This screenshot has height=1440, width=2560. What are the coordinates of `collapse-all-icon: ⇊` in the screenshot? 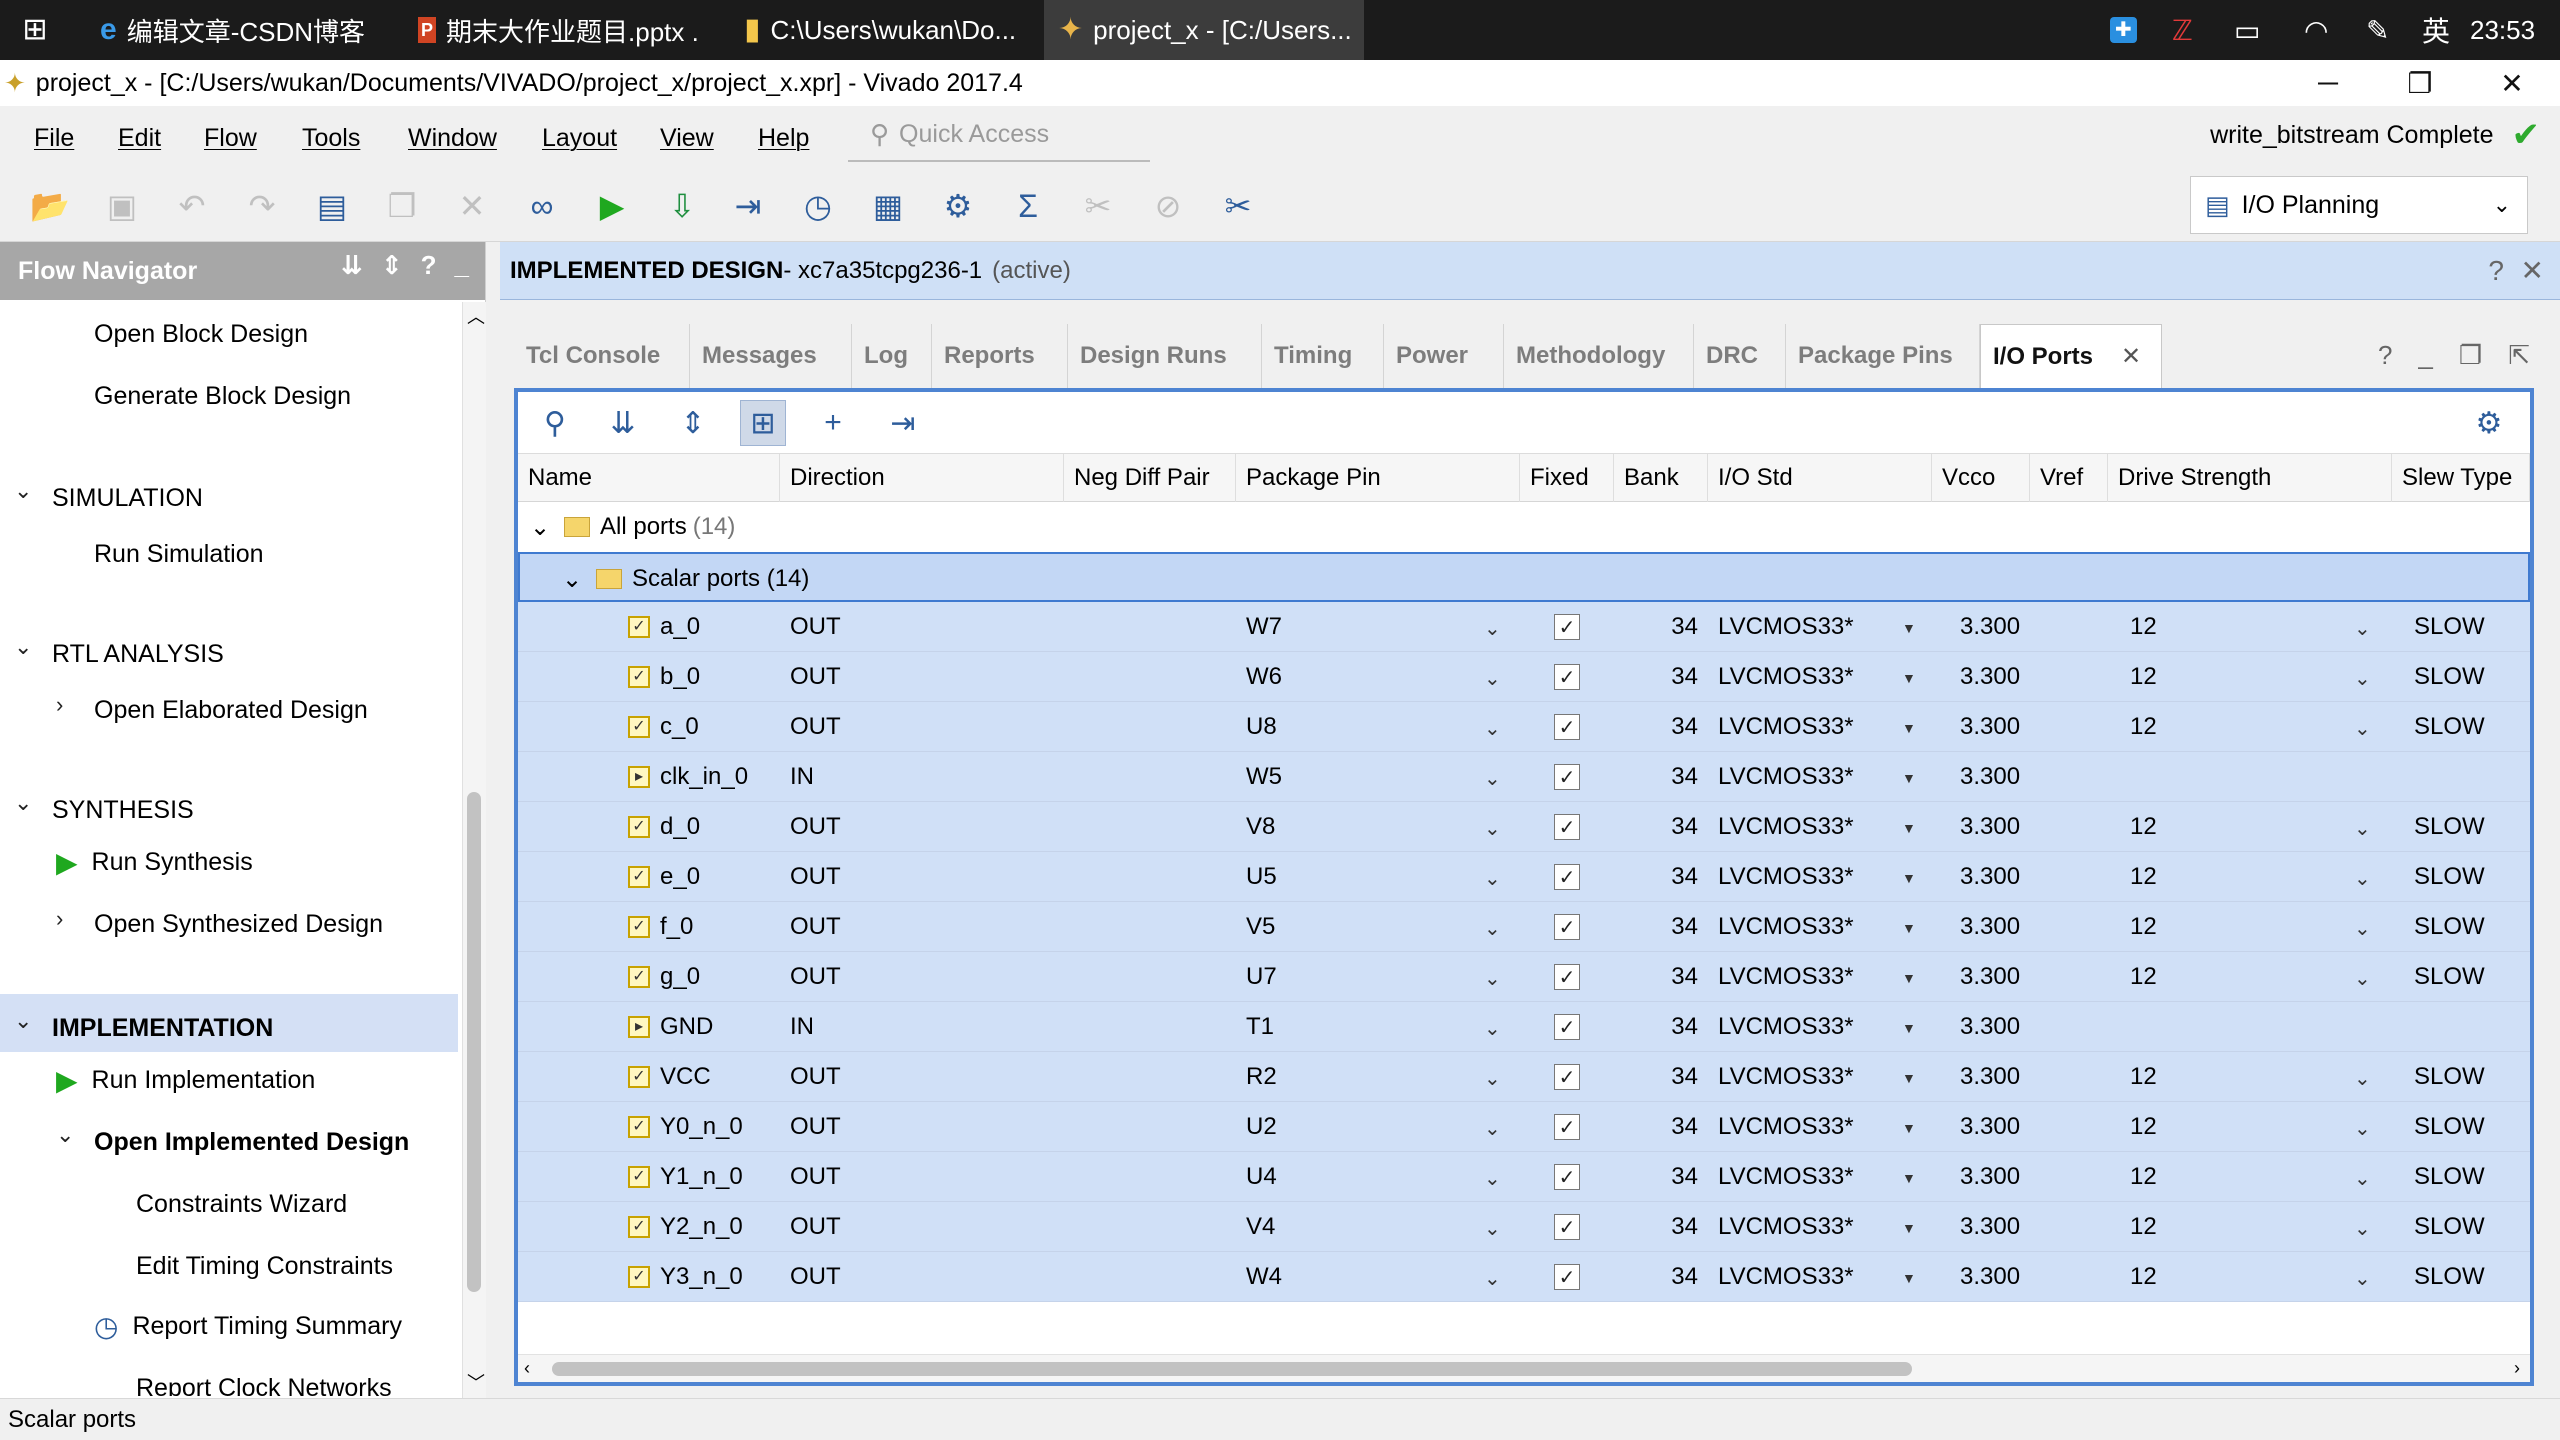 It's located at (352, 265).